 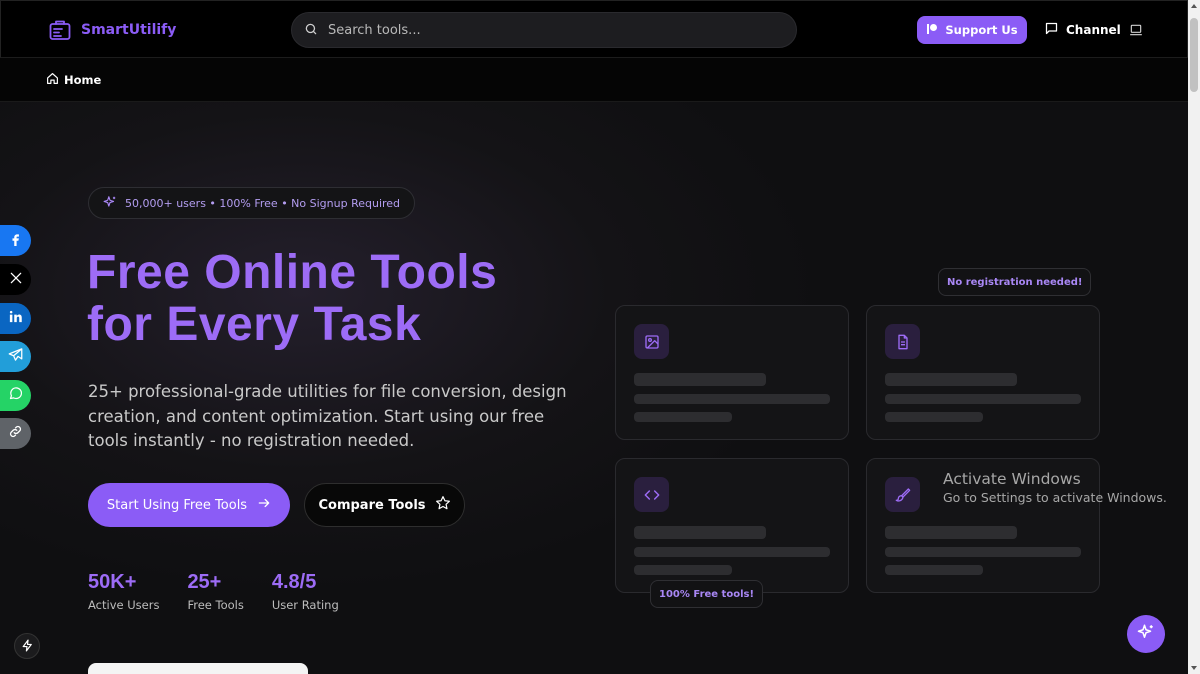 I want to click on link-icon, so click(x=15, y=433).